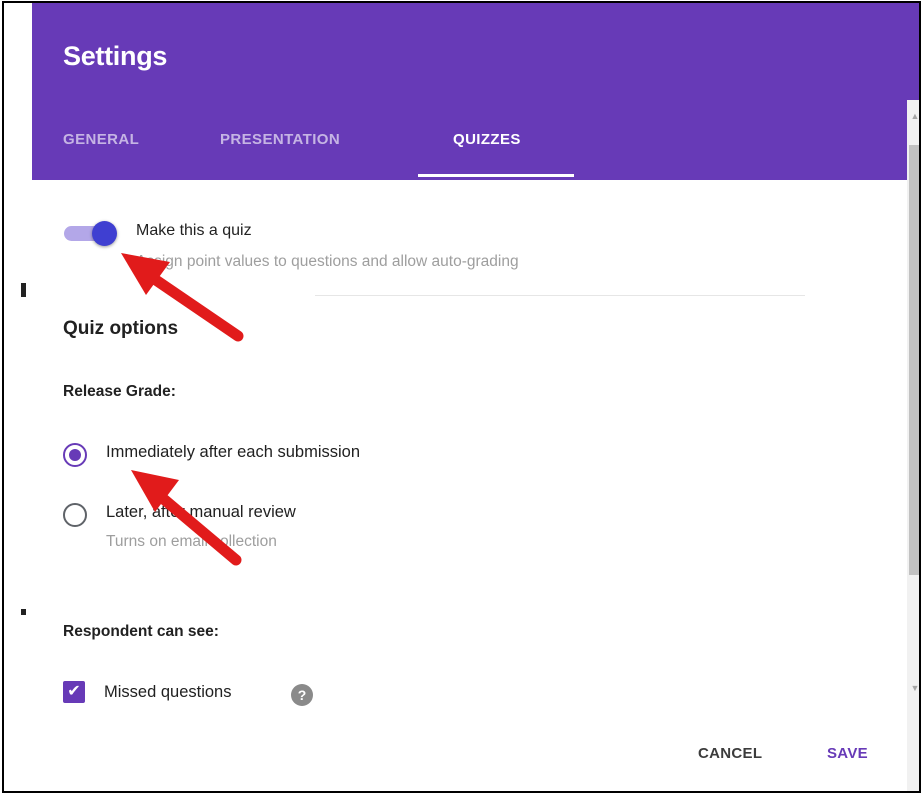  Describe the element at coordinates (16, 397) in the screenshot. I see `background-window-edge` at that location.